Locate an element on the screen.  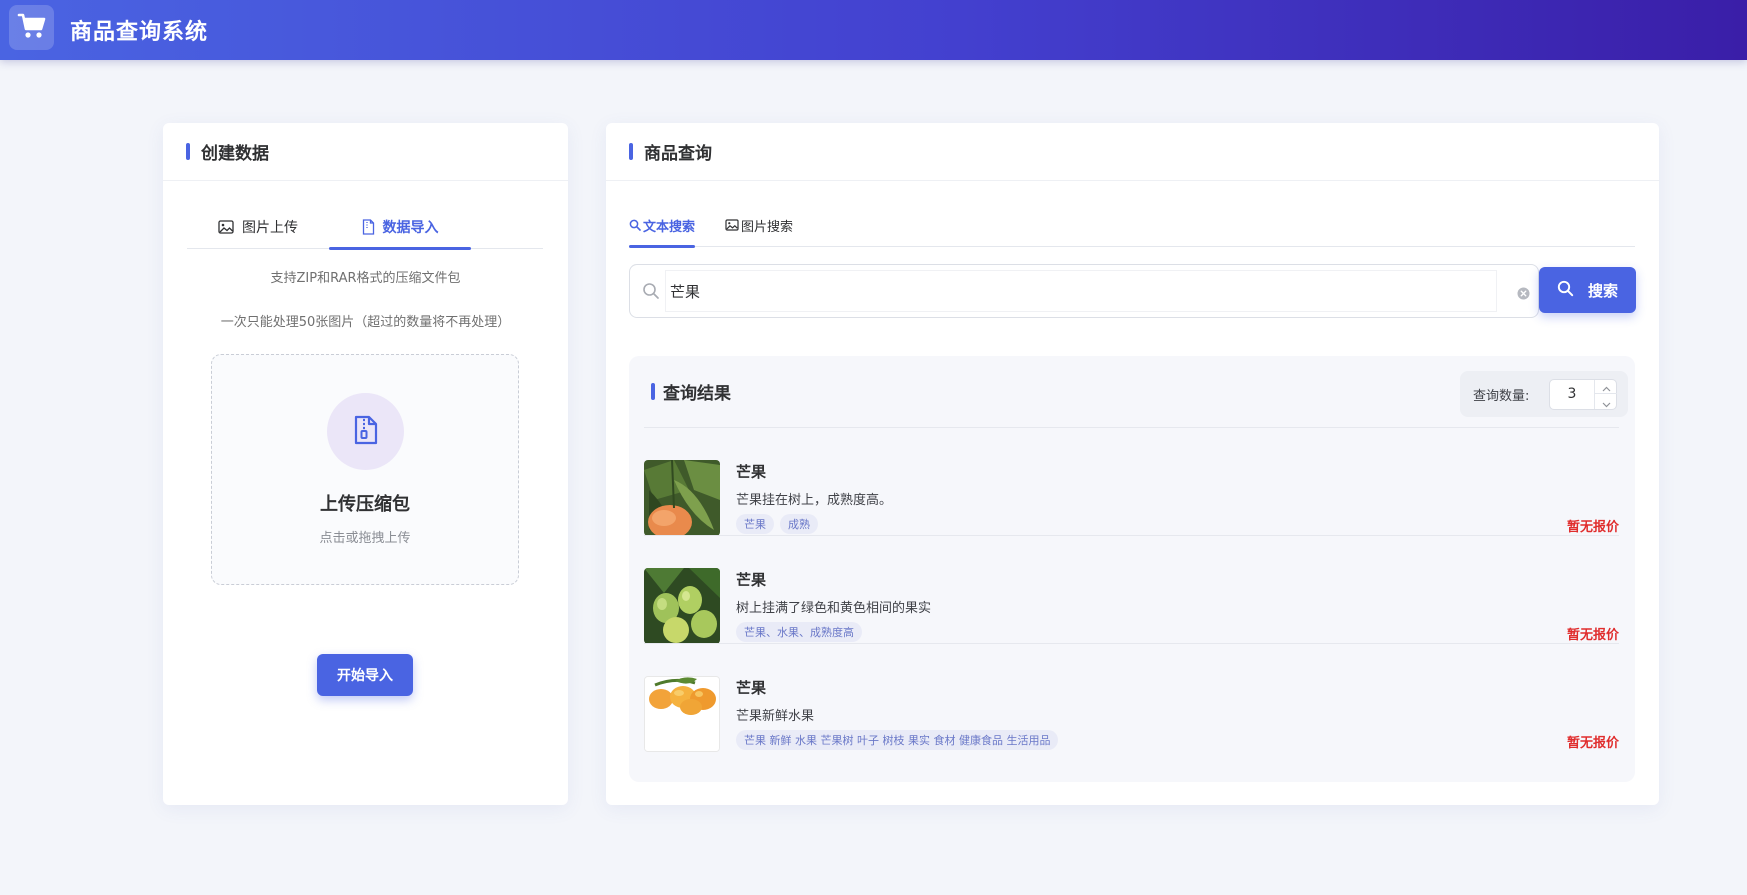
product-query-title: 商品查询 is located at coordinates (678, 154).